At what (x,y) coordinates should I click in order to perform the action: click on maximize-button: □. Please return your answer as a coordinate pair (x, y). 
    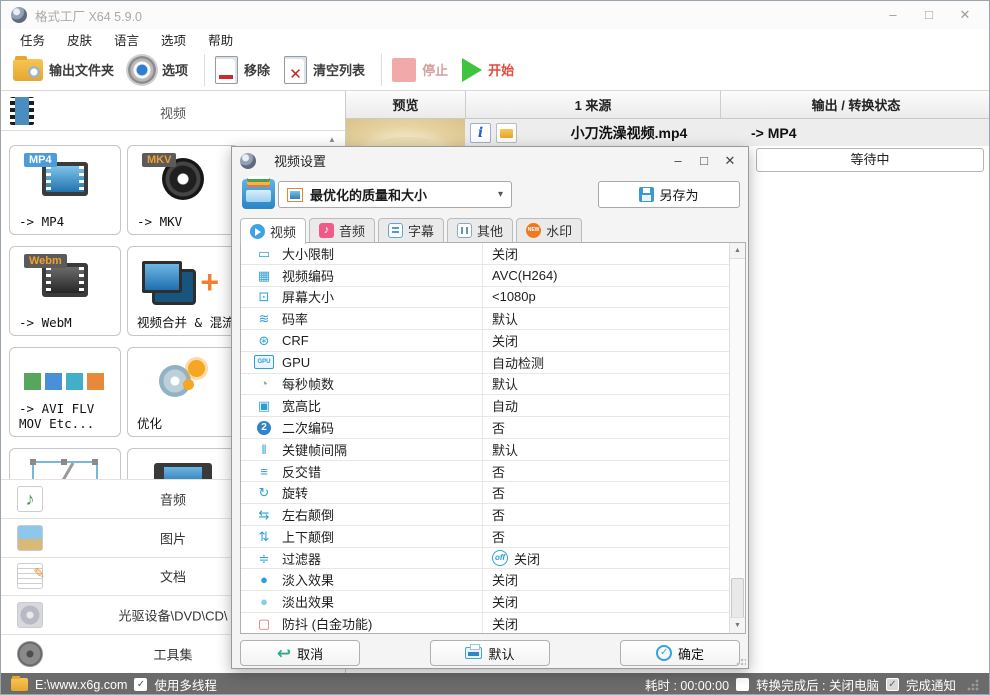
    Looking at the image, I should click on (929, 15).